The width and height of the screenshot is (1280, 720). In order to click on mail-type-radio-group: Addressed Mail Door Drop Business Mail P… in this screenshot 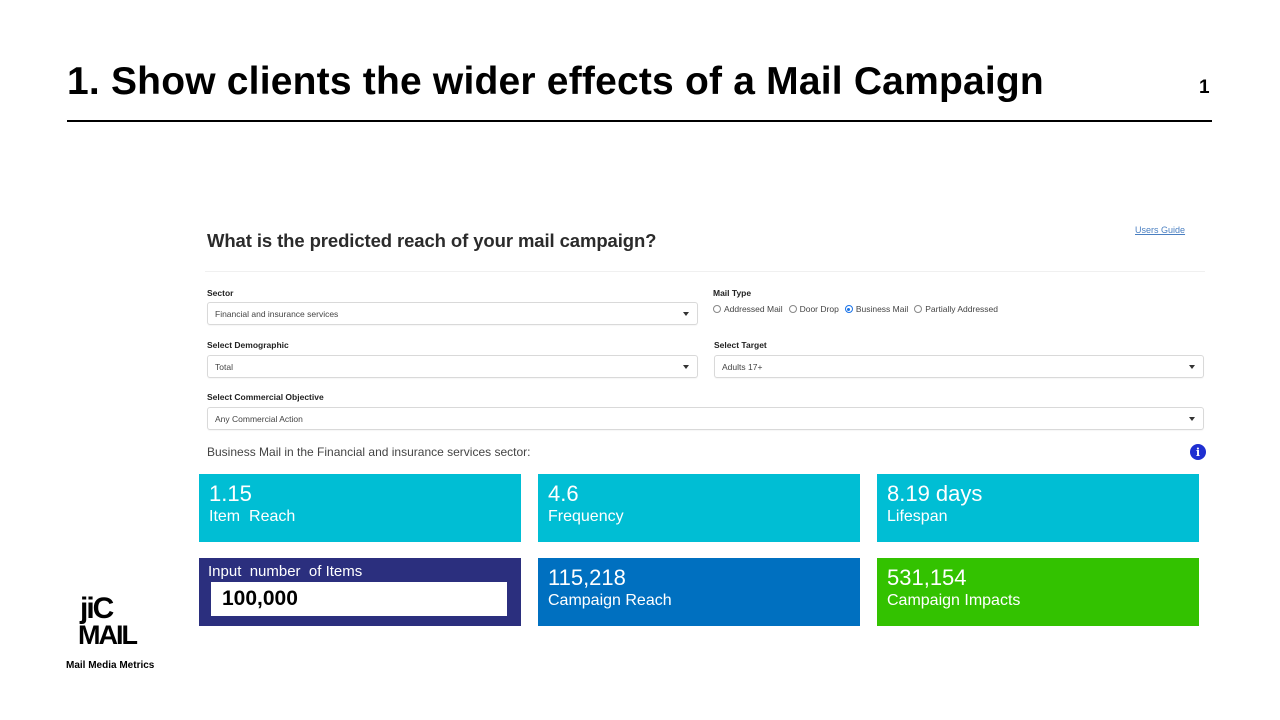, I will do `click(855, 309)`.